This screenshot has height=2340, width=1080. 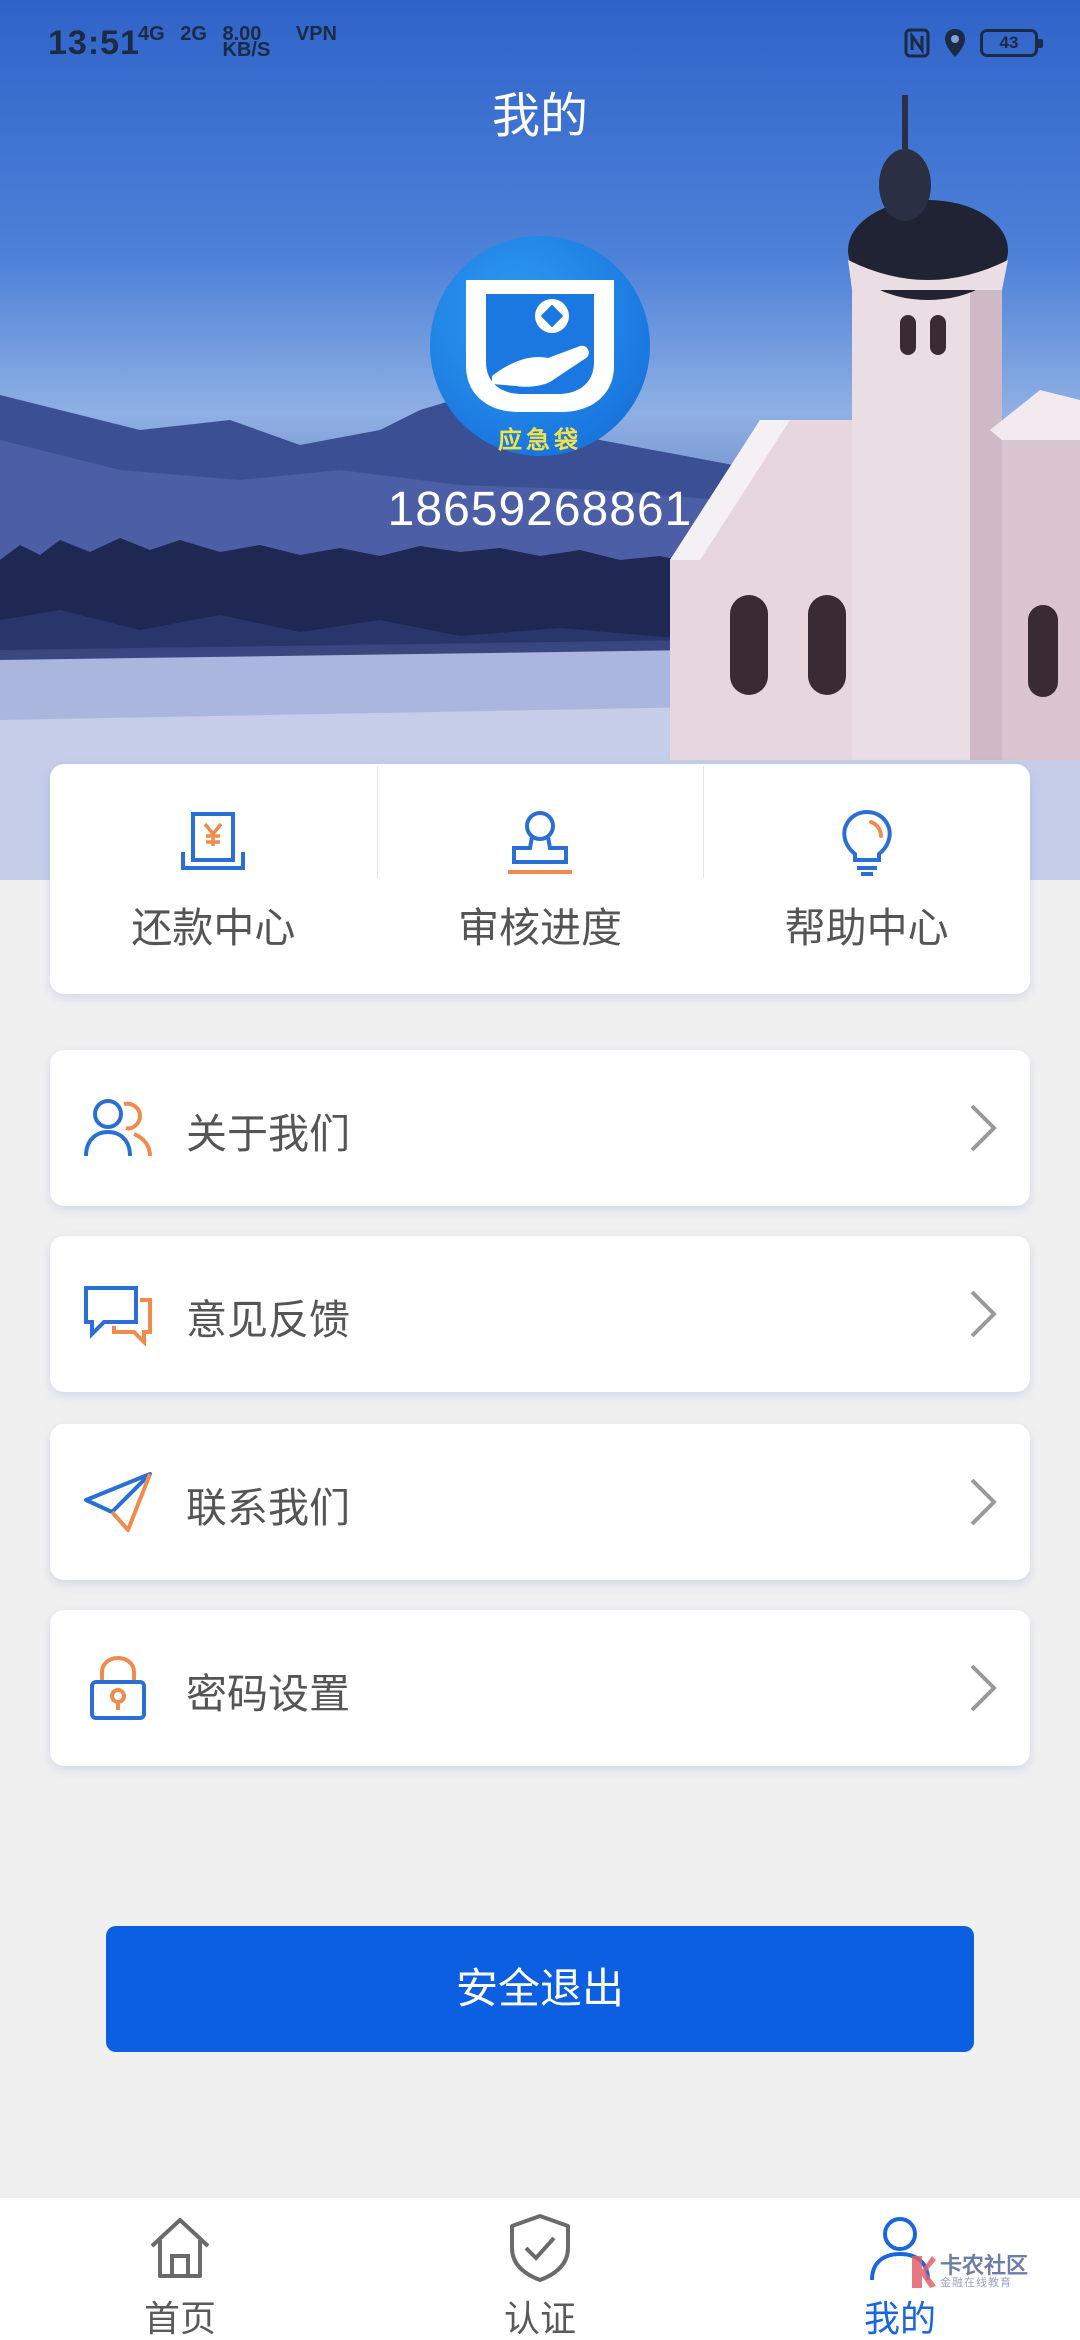 I want to click on lightbulb-icon, so click(x=866, y=842).